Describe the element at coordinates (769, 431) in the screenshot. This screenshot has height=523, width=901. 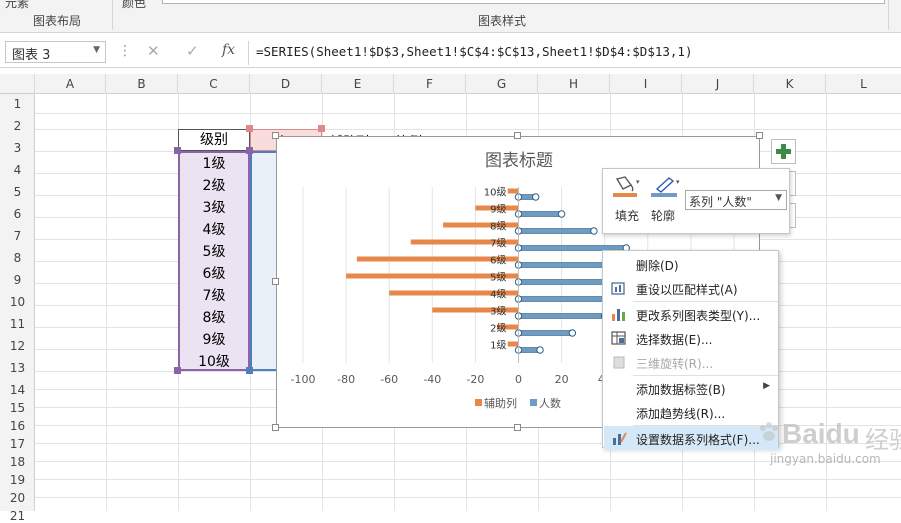
I see `paw-icon` at that location.